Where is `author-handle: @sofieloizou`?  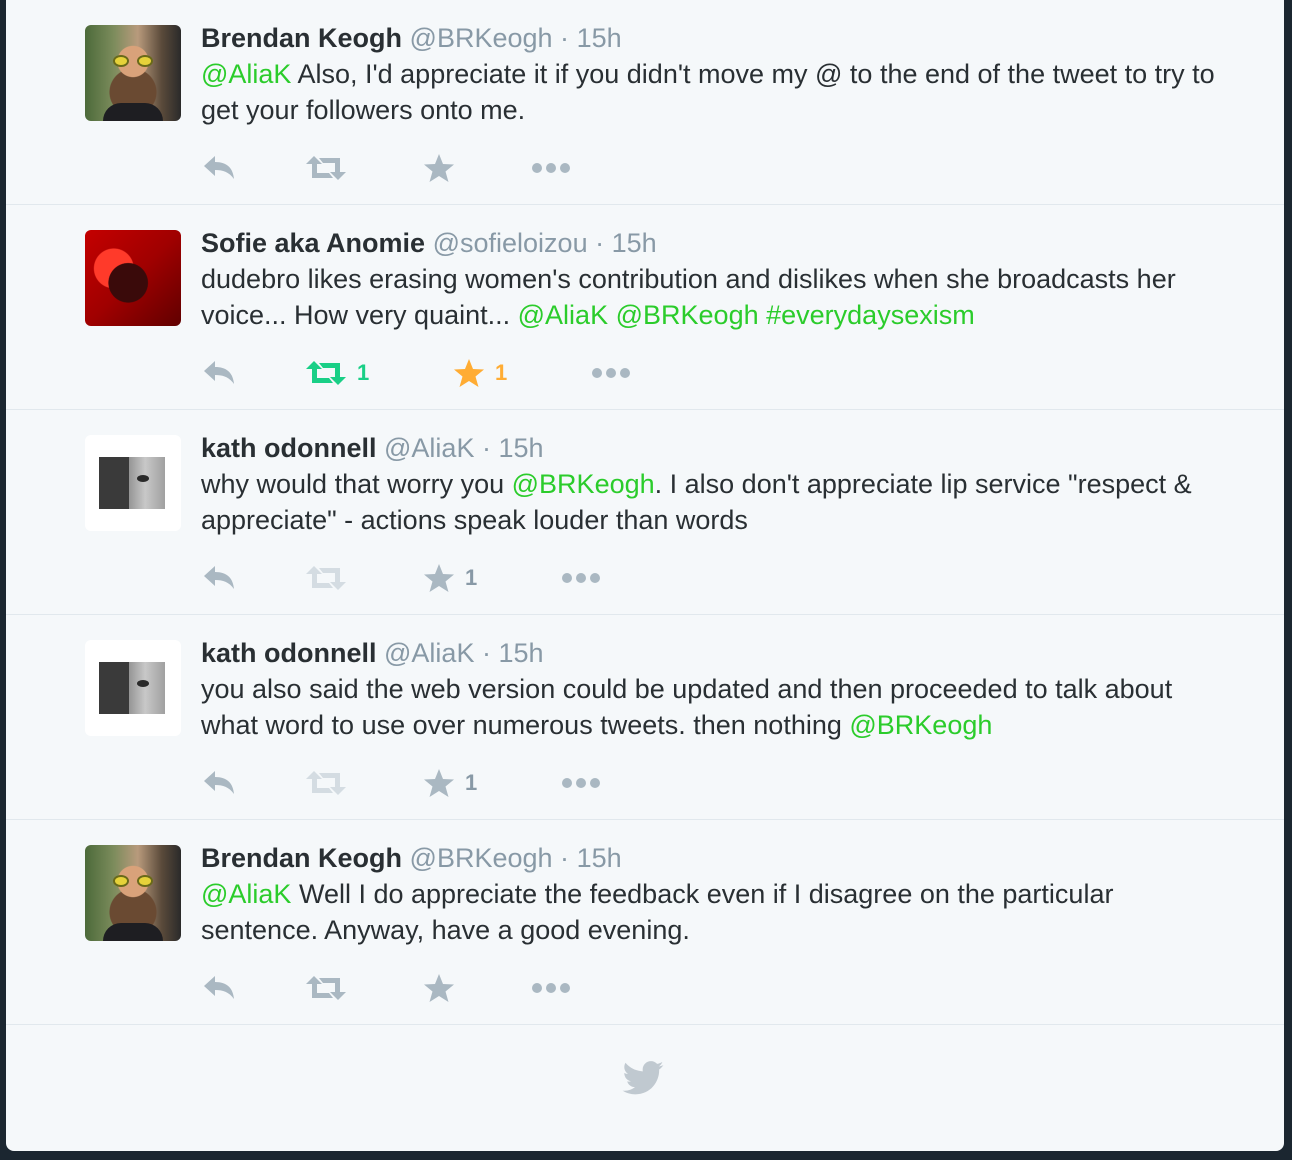
author-handle: @sofieloizou is located at coordinates (510, 243).